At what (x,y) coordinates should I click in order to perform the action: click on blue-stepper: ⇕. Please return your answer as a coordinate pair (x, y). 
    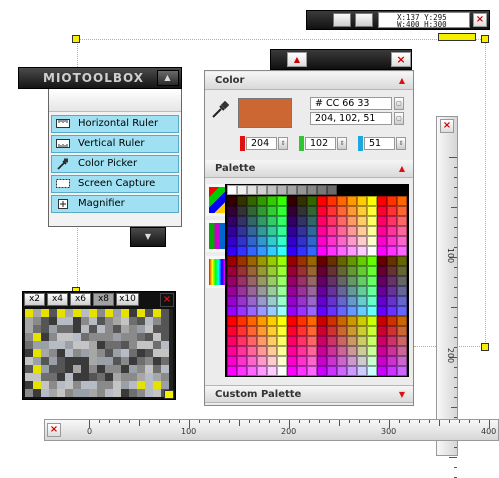
    Looking at the image, I should click on (401, 143).